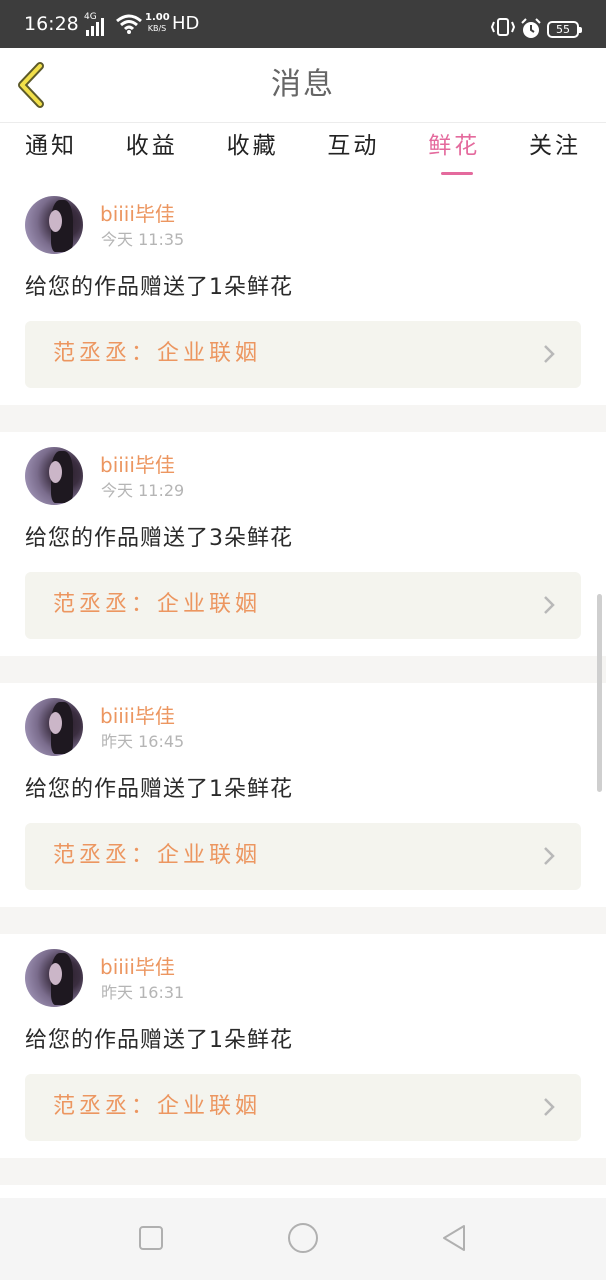 The width and height of the screenshot is (606, 1280). What do you see at coordinates (599, 693) in the screenshot?
I see `scrollbar` at bounding box center [599, 693].